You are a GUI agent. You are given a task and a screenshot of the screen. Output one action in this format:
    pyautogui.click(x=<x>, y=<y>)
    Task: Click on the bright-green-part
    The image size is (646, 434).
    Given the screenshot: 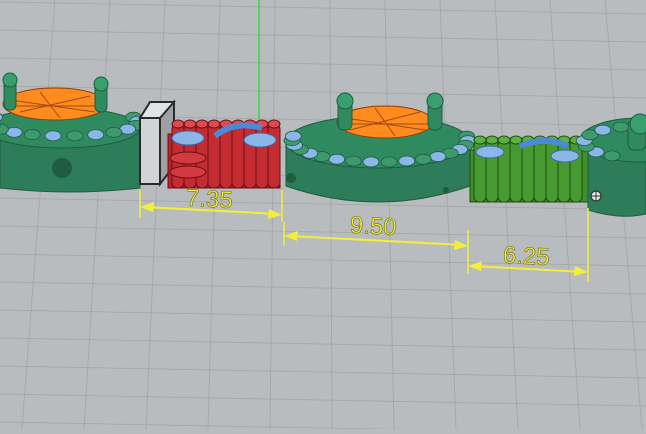 What is the action you would take?
    pyautogui.click(x=529, y=169)
    